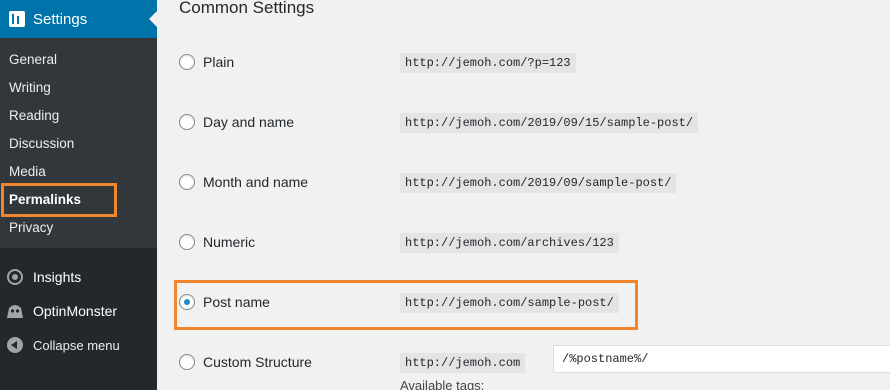 This screenshot has height=390, width=890. I want to click on submenu-discussion: Discussion, so click(41, 143).